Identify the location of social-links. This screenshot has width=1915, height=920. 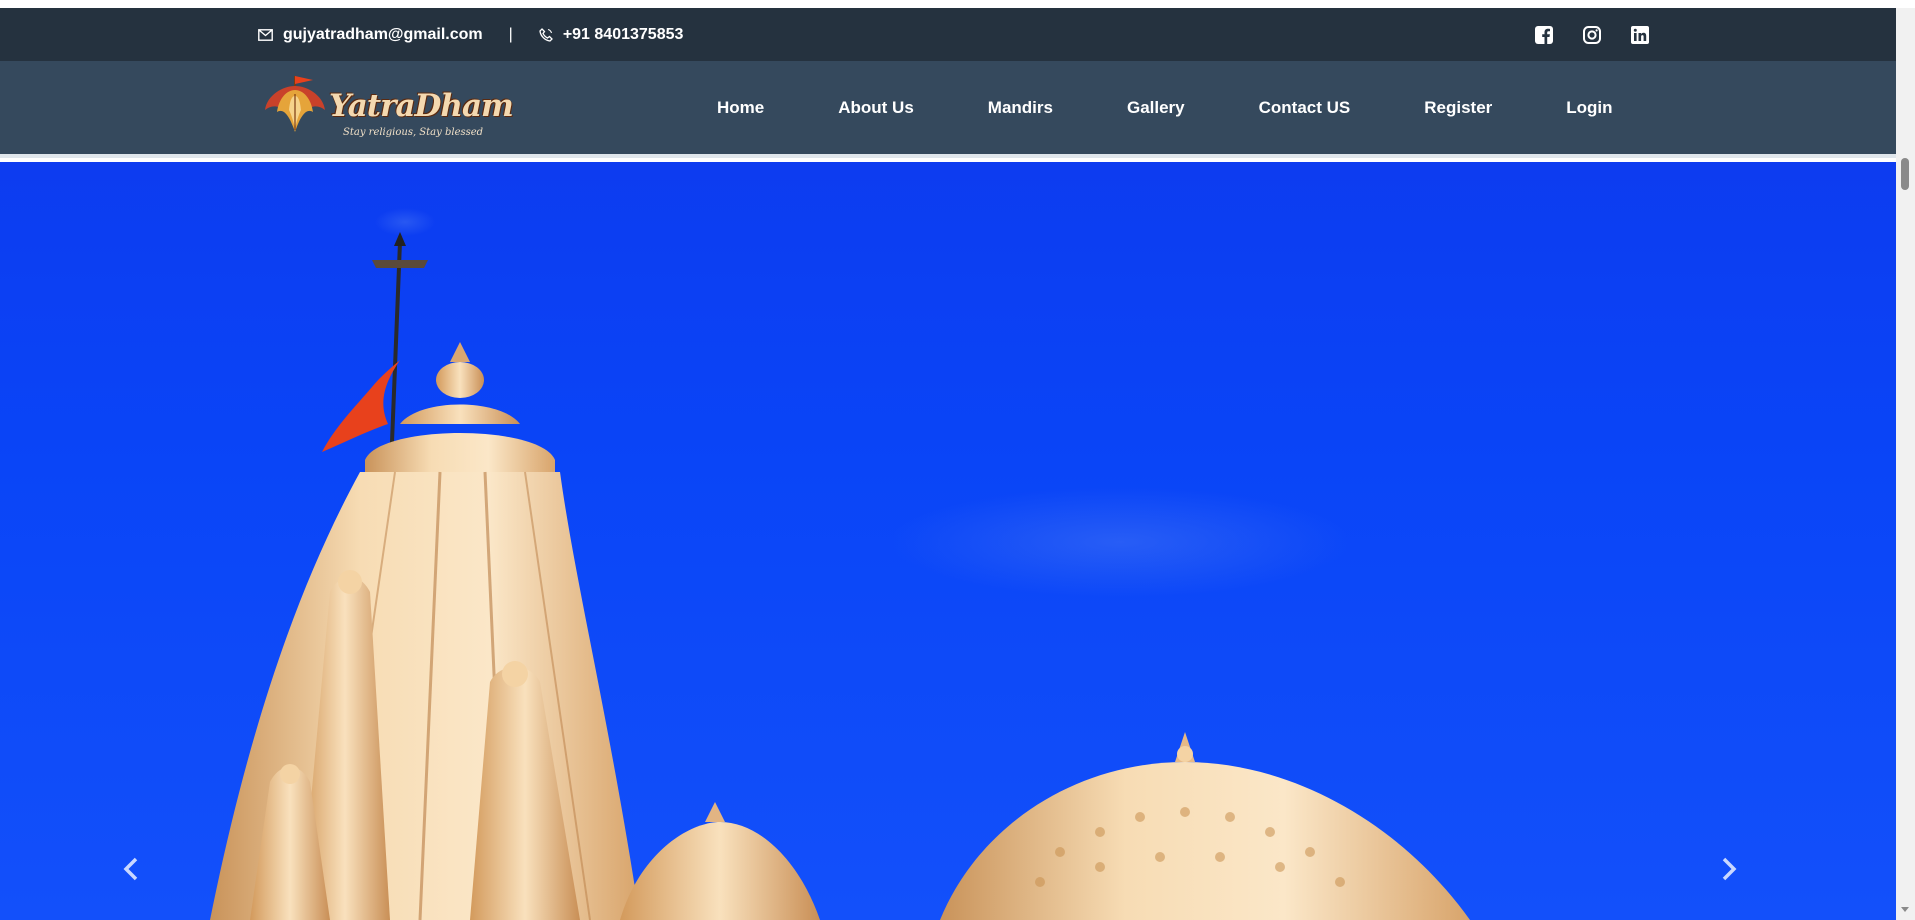
(1592, 34).